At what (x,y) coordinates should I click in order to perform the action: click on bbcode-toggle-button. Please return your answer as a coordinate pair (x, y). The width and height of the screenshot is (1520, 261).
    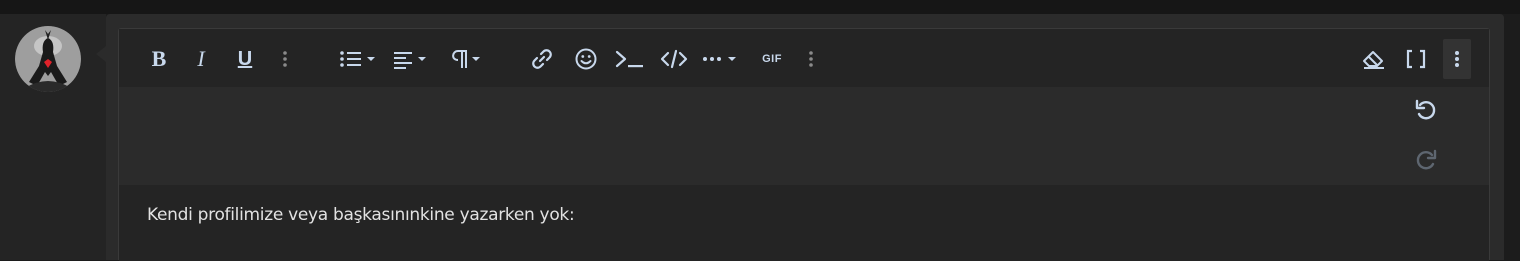
    Looking at the image, I should click on (1416, 59).